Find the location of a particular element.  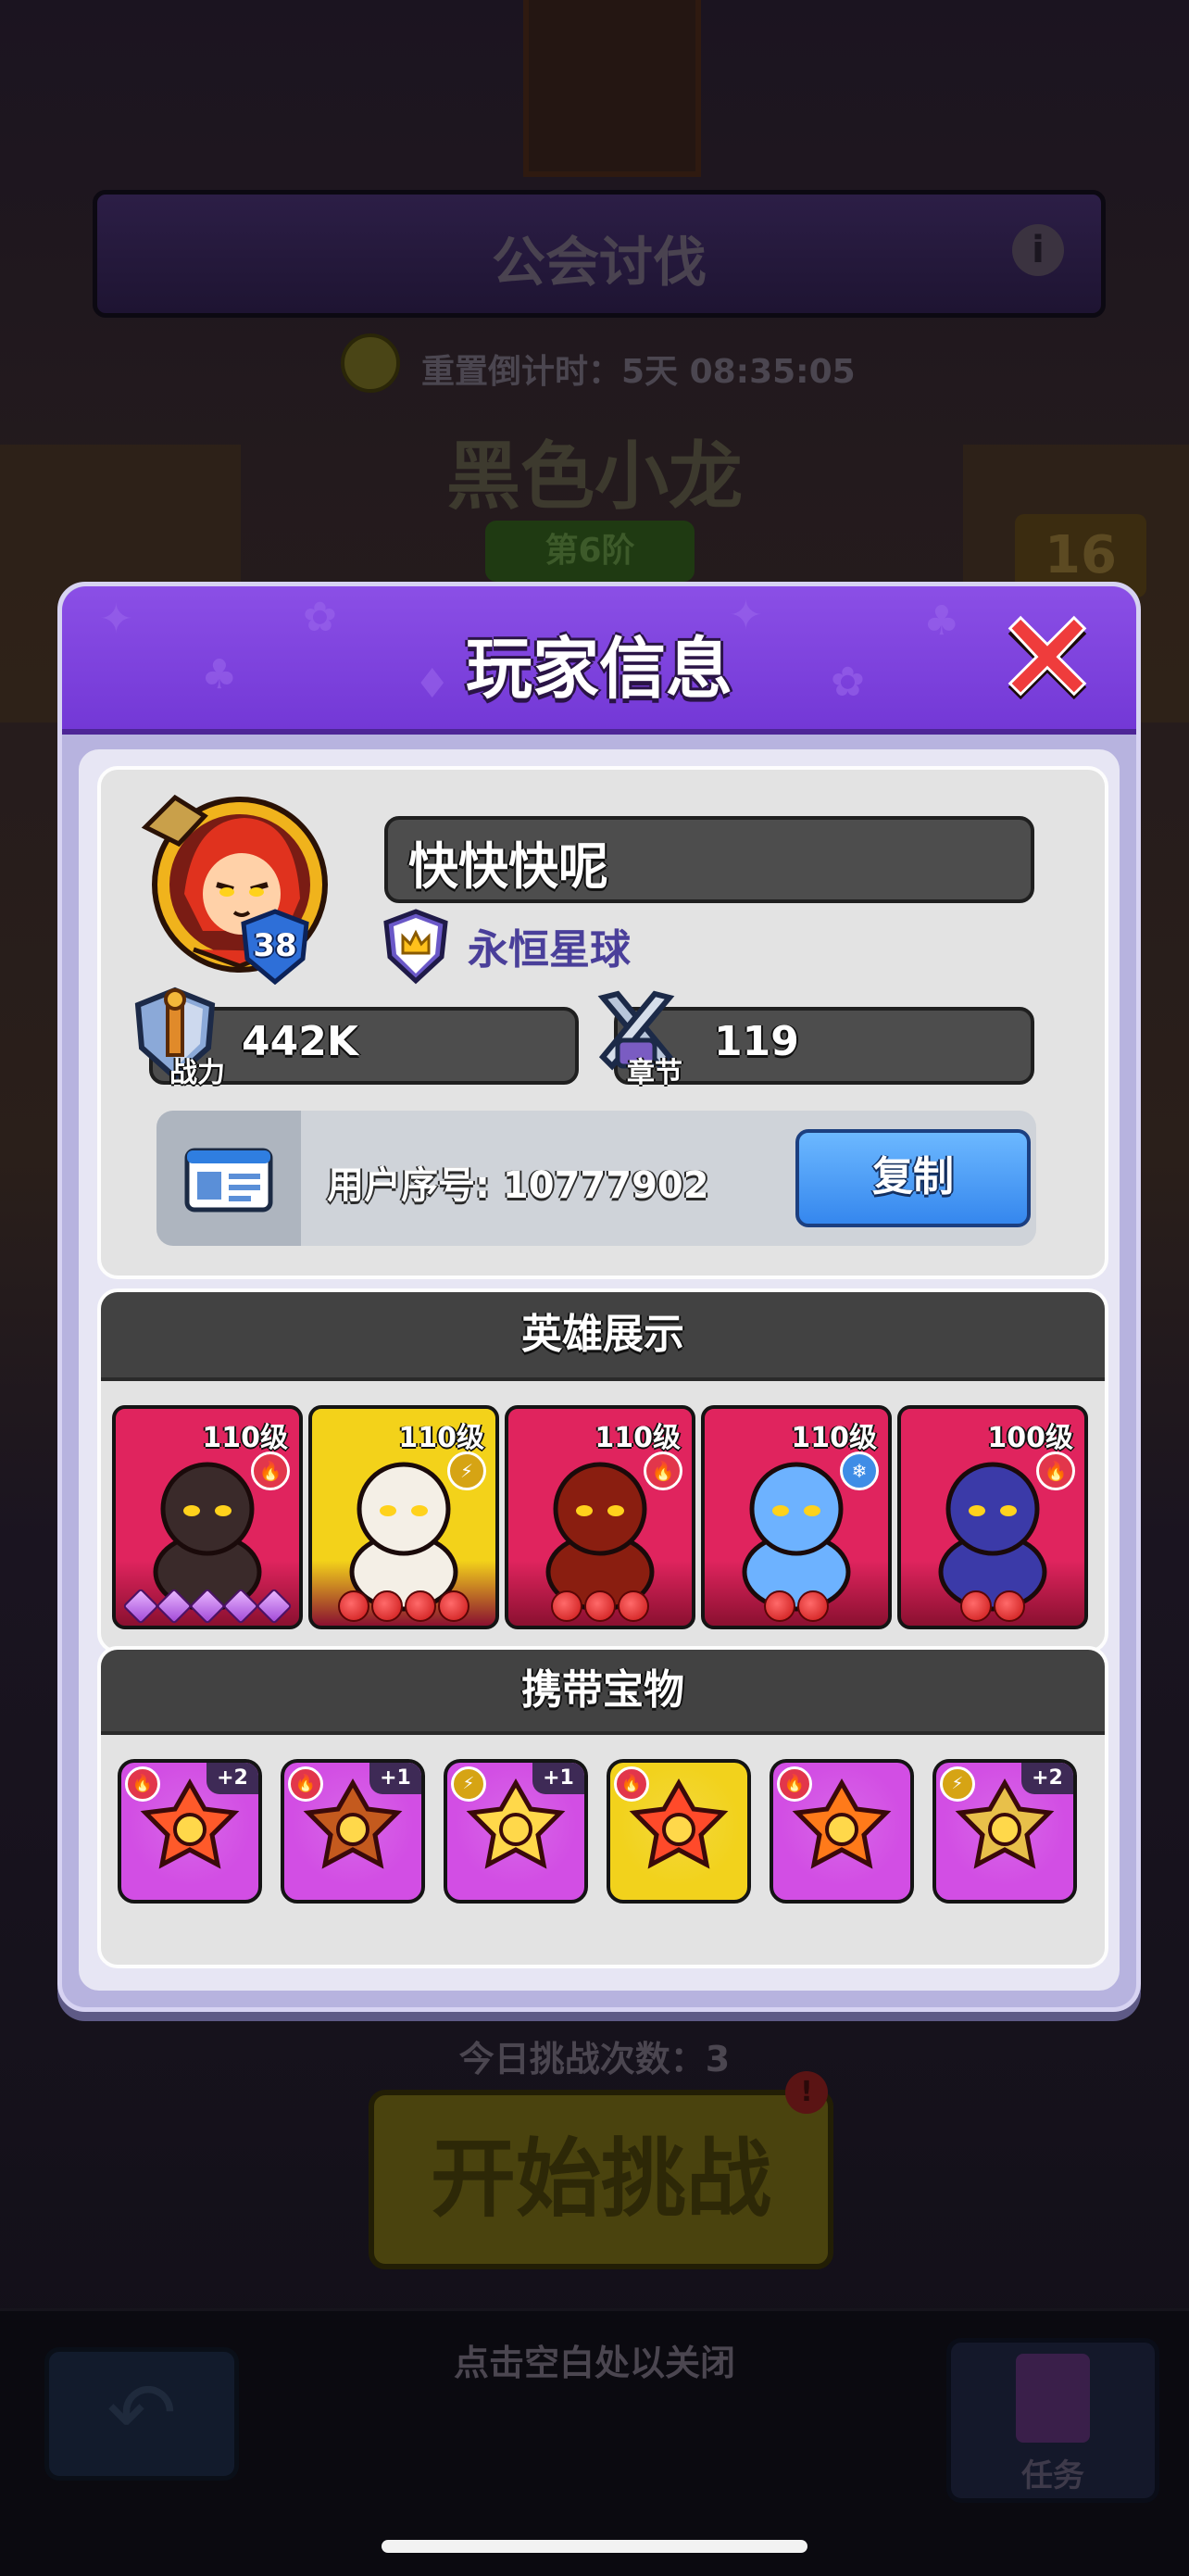

back-button: ↶ is located at coordinates (141, 2414).